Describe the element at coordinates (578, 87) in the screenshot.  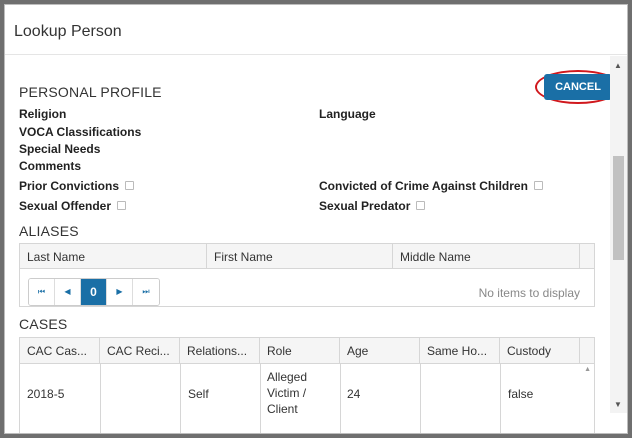
I see `cancel-button: CANCEL` at that location.